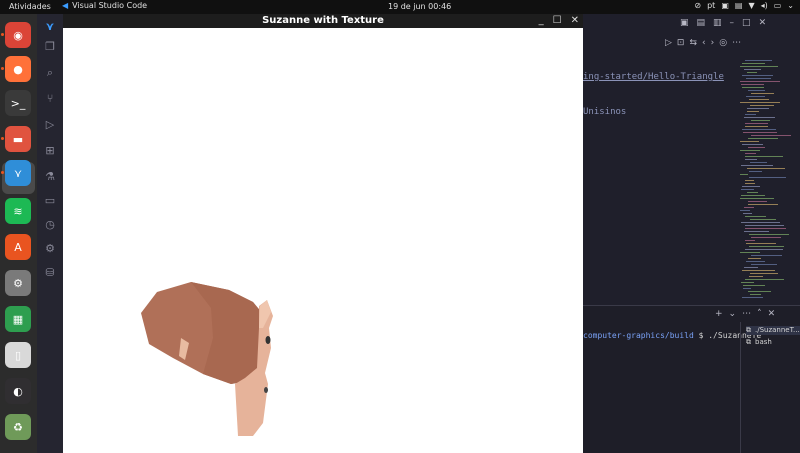  Describe the element at coordinates (50, 151) in the screenshot. I see `extensions-icon: ⊞` at that location.